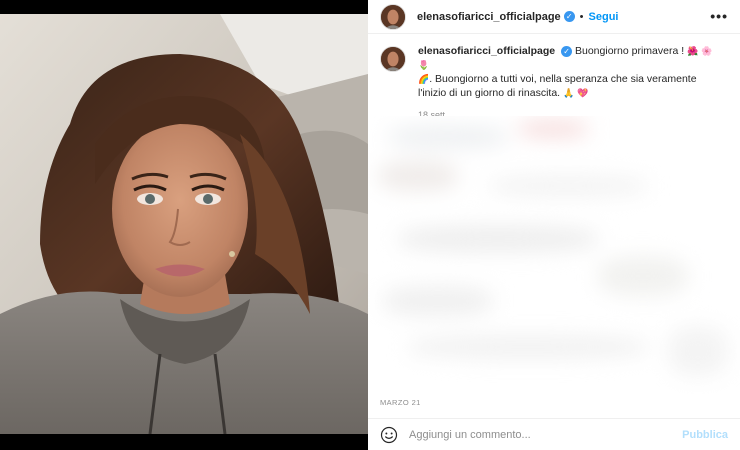 This screenshot has height=450, width=740. I want to click on comment-bar: Pubblica, so click(554, 434).